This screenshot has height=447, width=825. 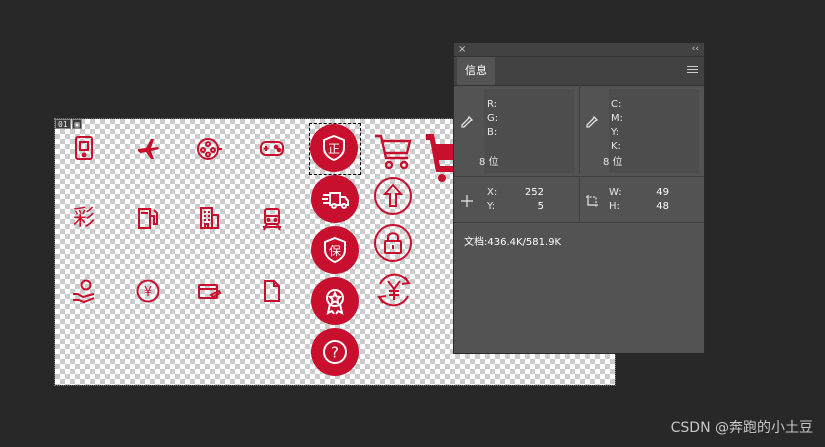 I want to click on tab-info: 信息, so click(x=476, y=71).